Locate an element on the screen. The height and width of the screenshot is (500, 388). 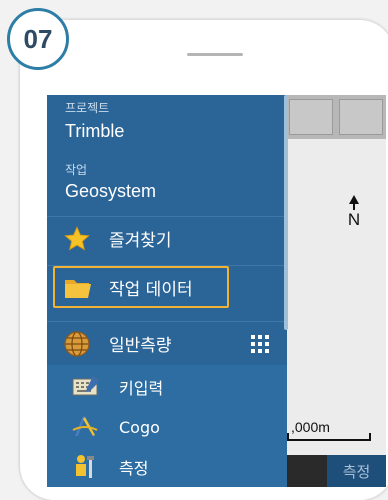
step-badge: 07 is located at coordinates (38, 39).